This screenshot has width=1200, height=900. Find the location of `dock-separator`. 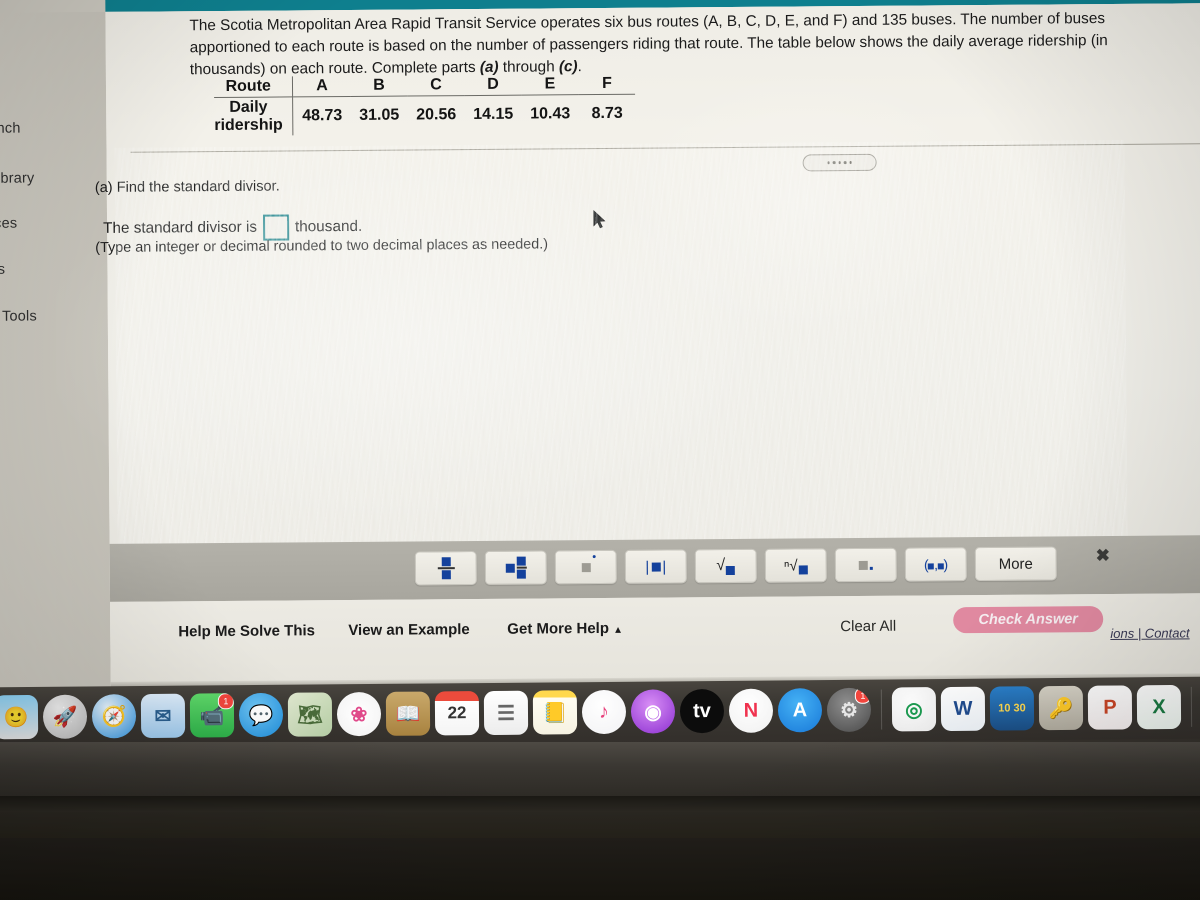

dock-separator is located at coordinates (1191, 706).